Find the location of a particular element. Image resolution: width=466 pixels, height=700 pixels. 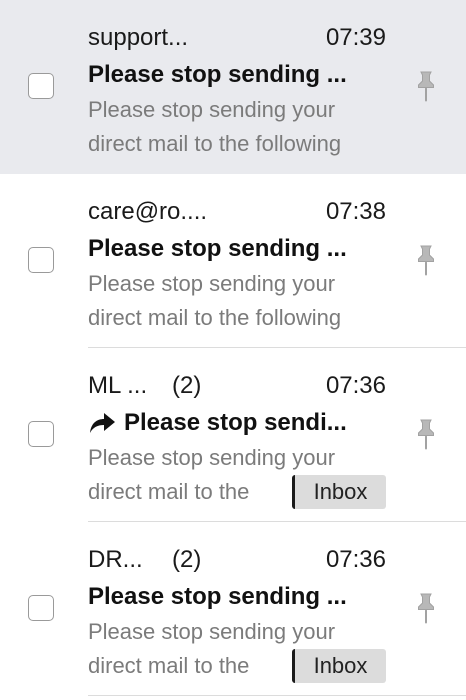

row-divider is located at coordinates (277, 695).